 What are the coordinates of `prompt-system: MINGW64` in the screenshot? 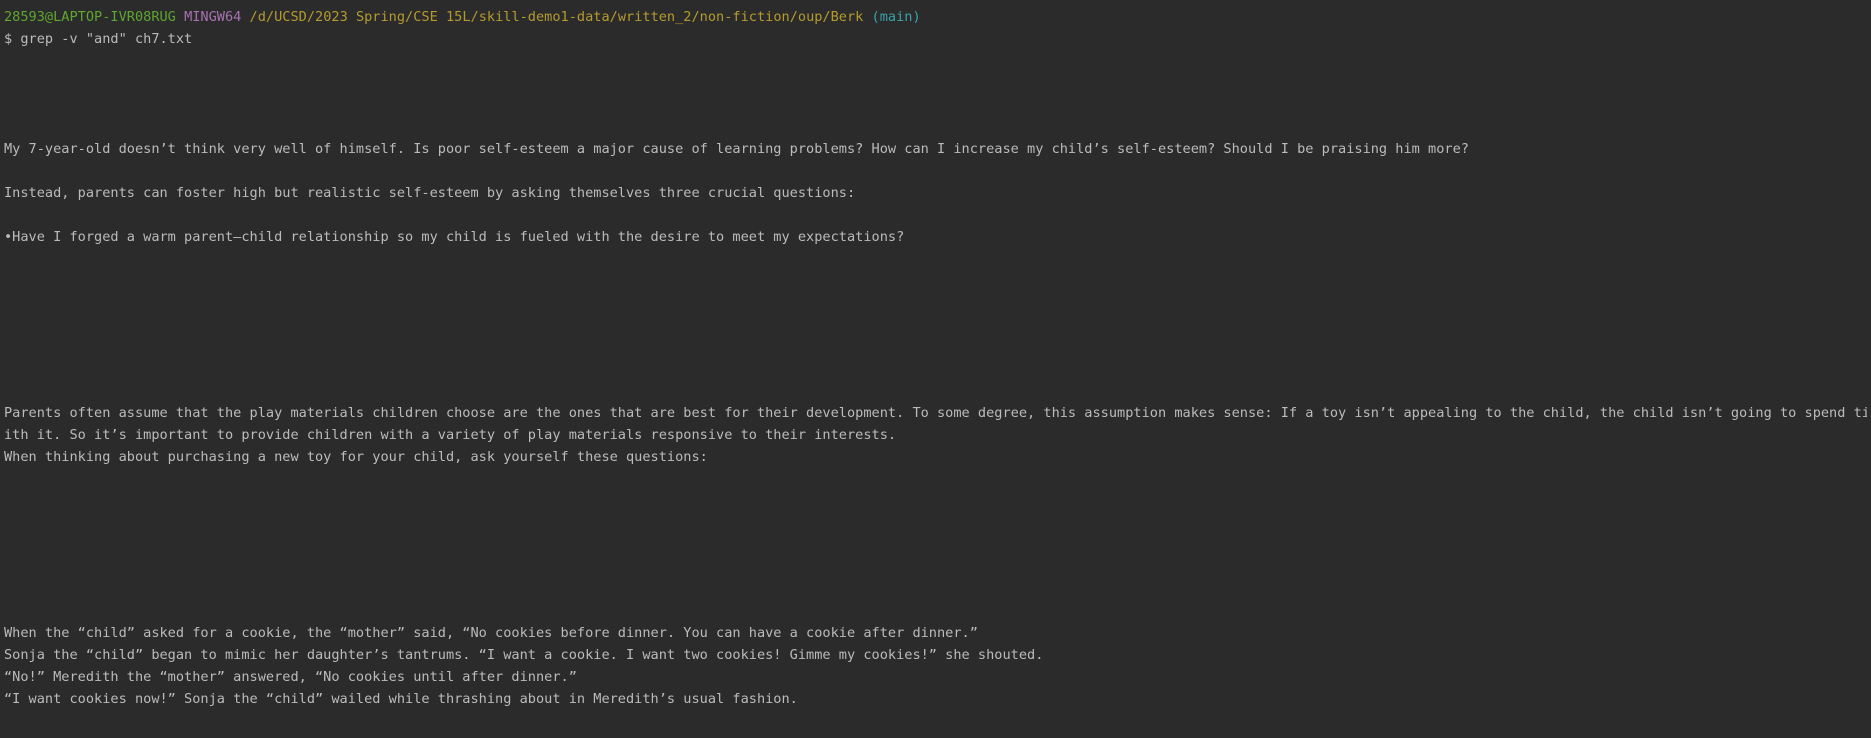 It's located at (213, 17).